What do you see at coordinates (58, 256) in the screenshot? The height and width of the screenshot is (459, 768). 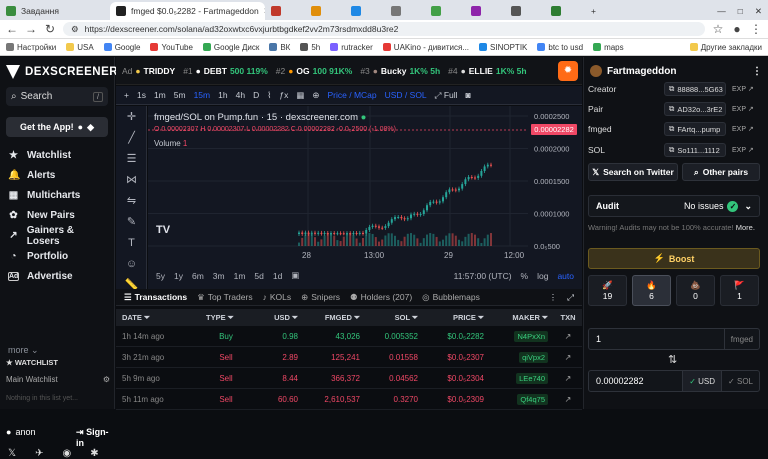 I see `sidebar-item-portfolio: ◔ Portfolio` at bounding box center [58, 256].